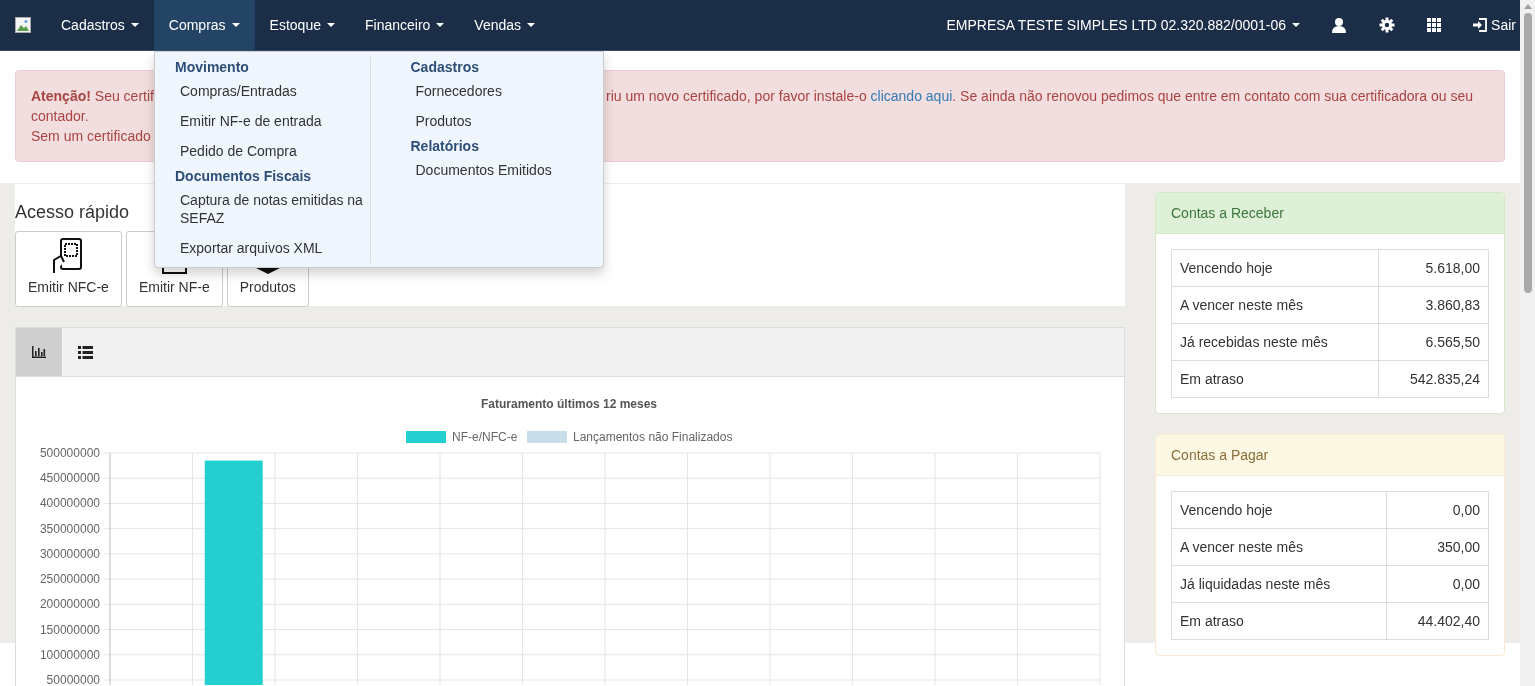 This screenshot has width=1535, height=686. What do you see at coordinates (212, 67) in the screenshot?
I see `menu-section-title: Movimento` at bounding box center [212, 67].